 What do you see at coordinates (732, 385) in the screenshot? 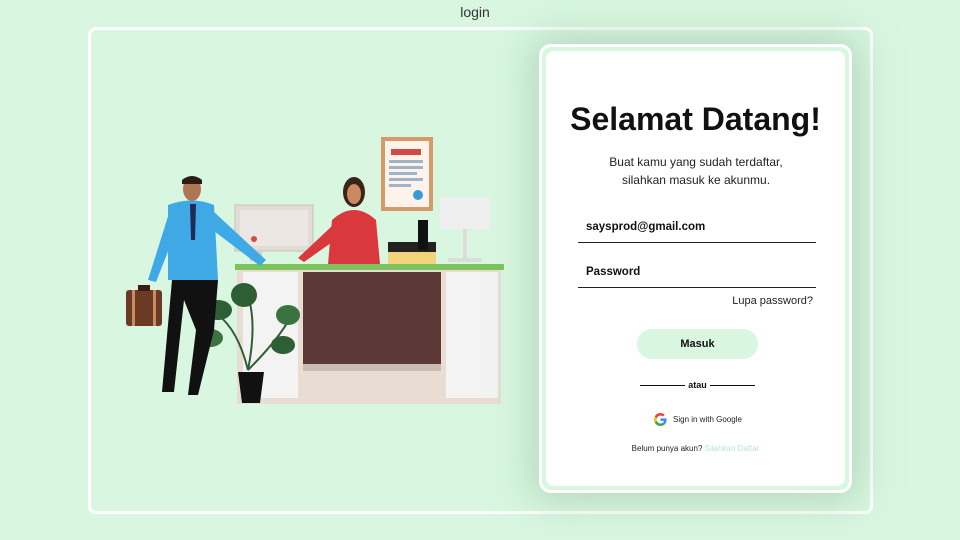
I see `divider-line-right` at bounding box center [732, 385].